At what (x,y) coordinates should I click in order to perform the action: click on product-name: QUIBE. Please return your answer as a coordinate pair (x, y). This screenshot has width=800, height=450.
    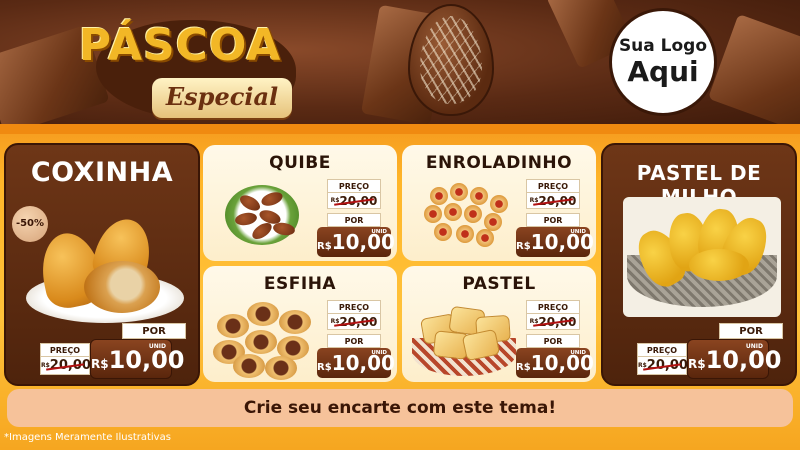
    Looking at the image, I should click on (300, 163).